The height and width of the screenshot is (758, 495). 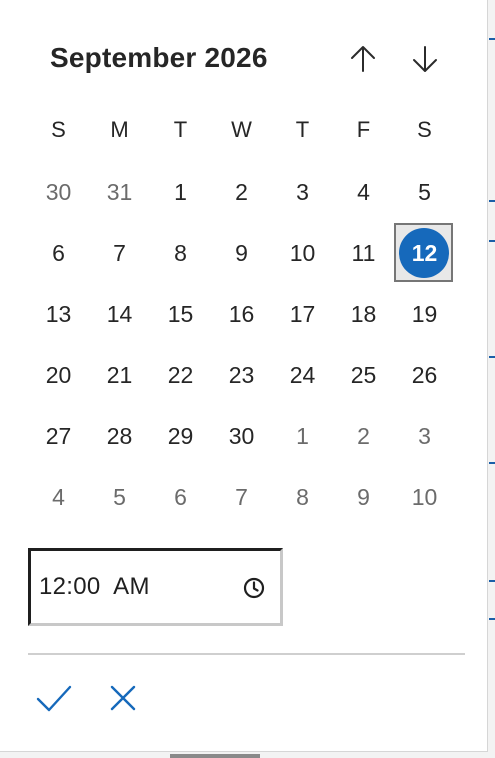 I want to click on day-cell: 24, so click(x=302, y=375).